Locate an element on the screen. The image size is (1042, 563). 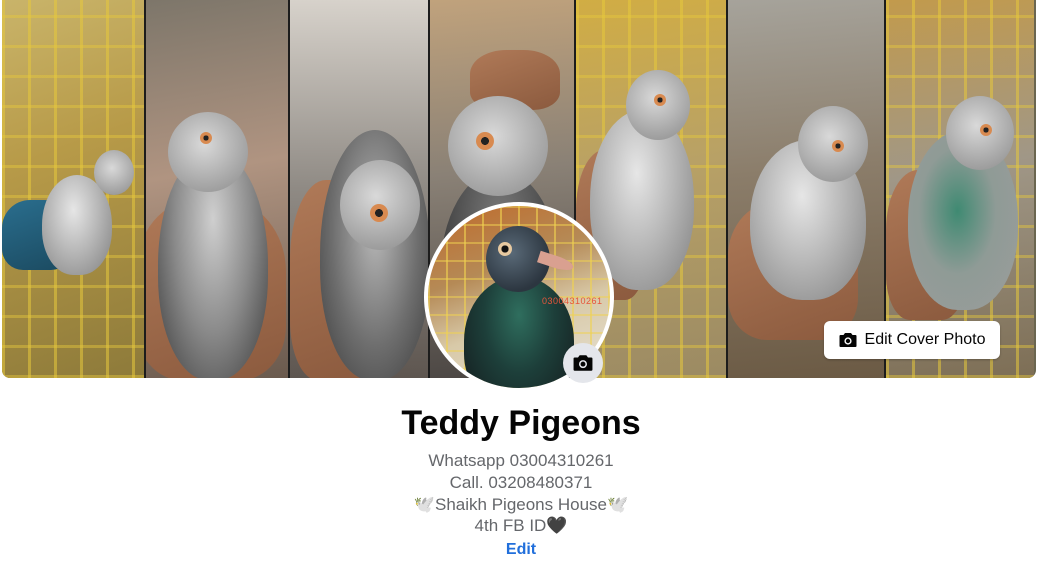
update-profile-picture-button is located at coordinates (583, 363).